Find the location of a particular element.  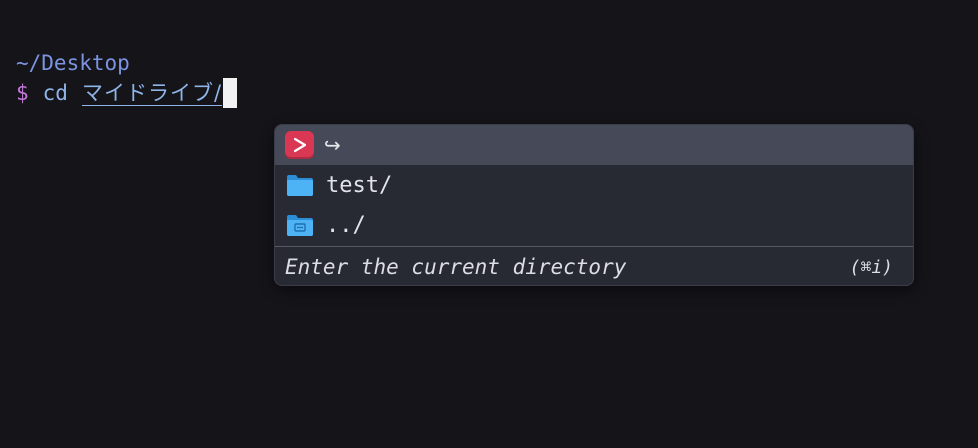

suggestion-label: test/ is located at coordinates (359, 185).